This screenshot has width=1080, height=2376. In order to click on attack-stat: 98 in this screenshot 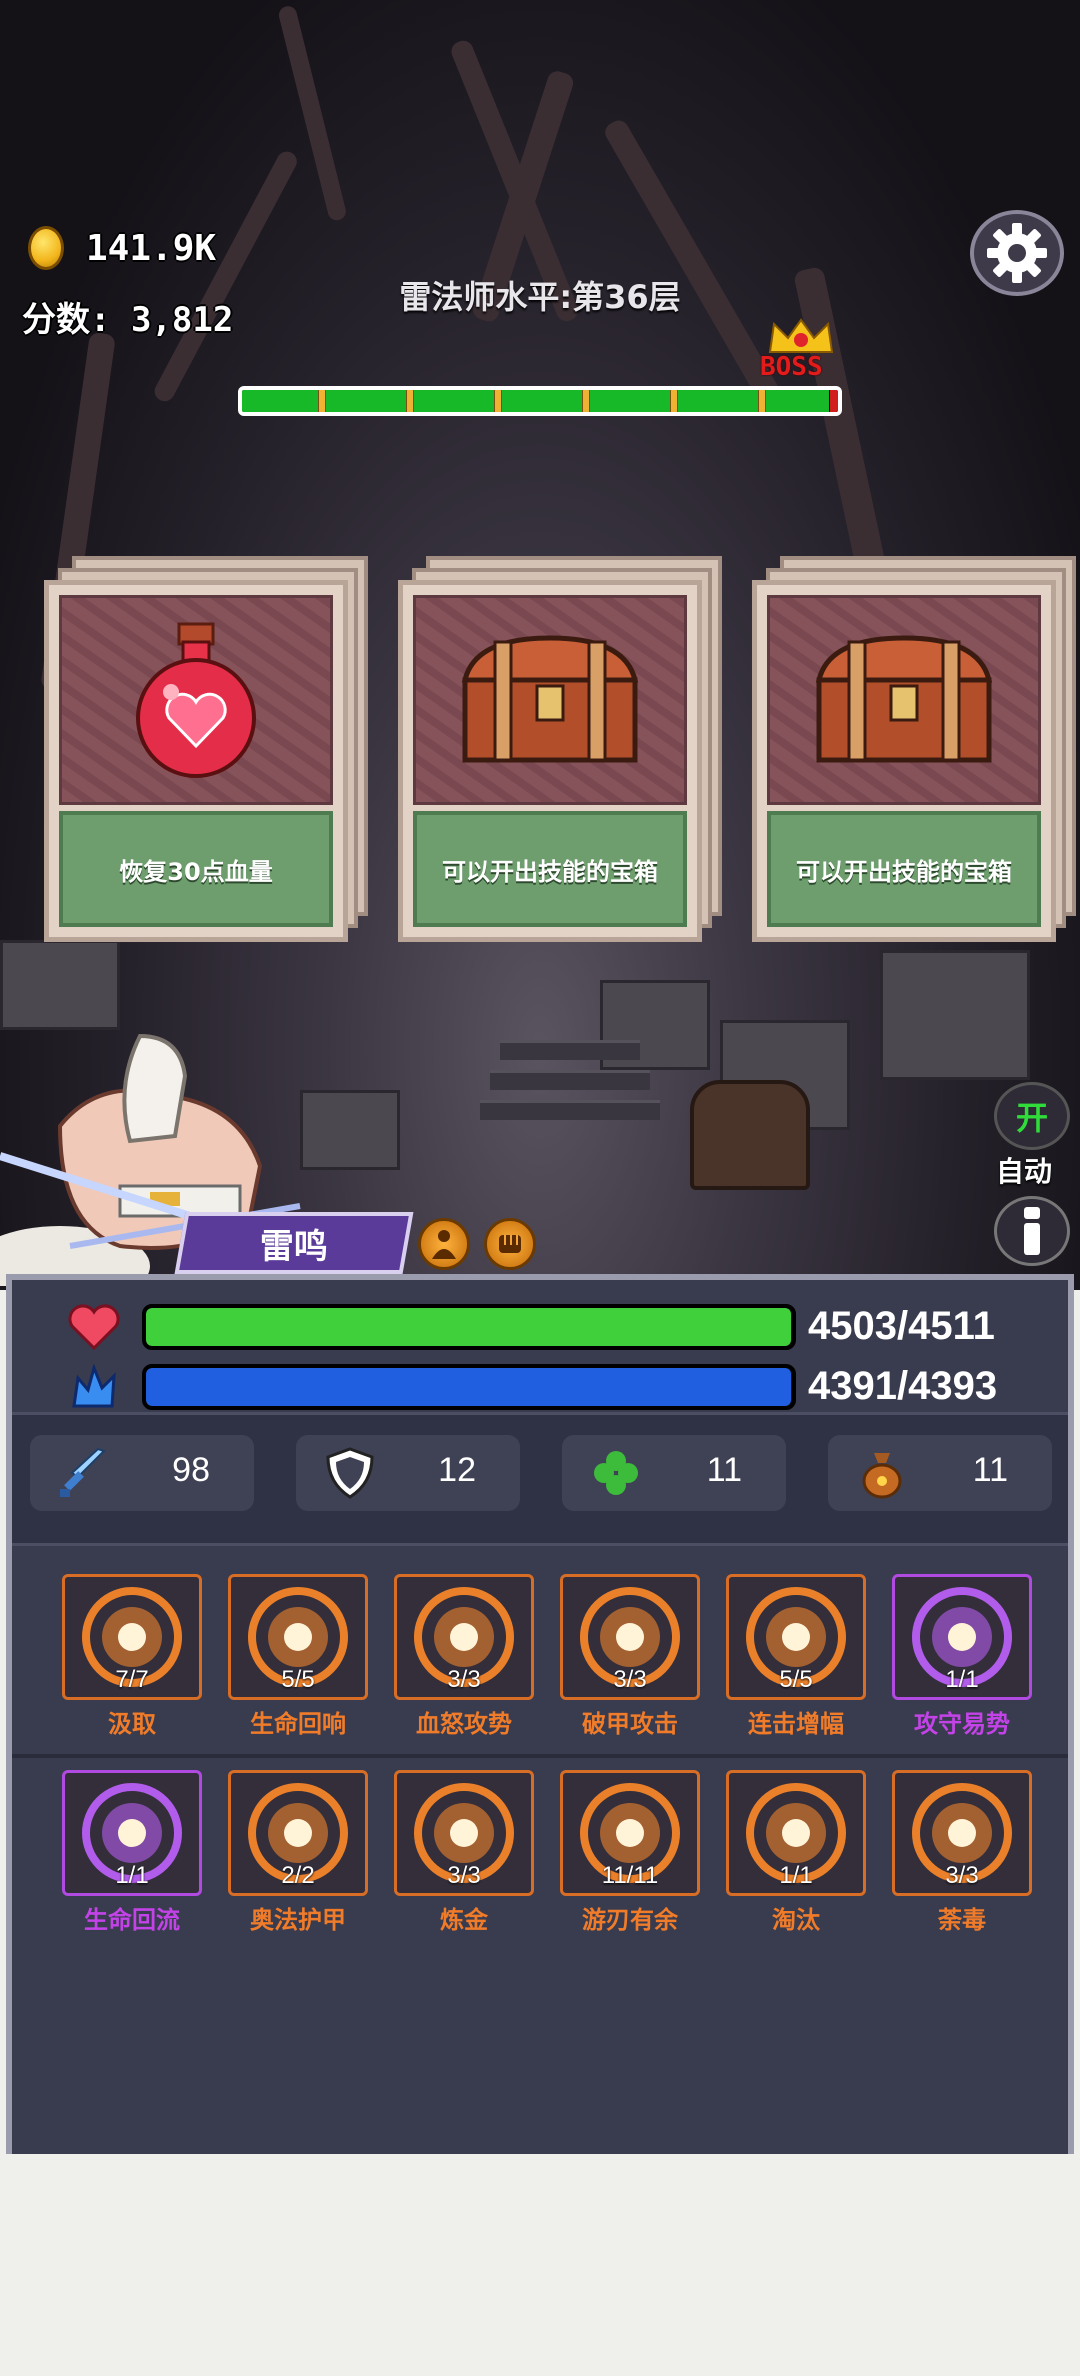, I will do `click(142, 1473)`.